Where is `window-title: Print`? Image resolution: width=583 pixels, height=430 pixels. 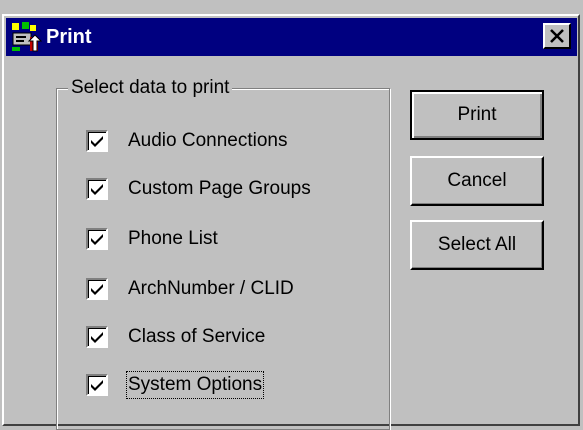 window-title: Print is located at coordinates (69, 37).